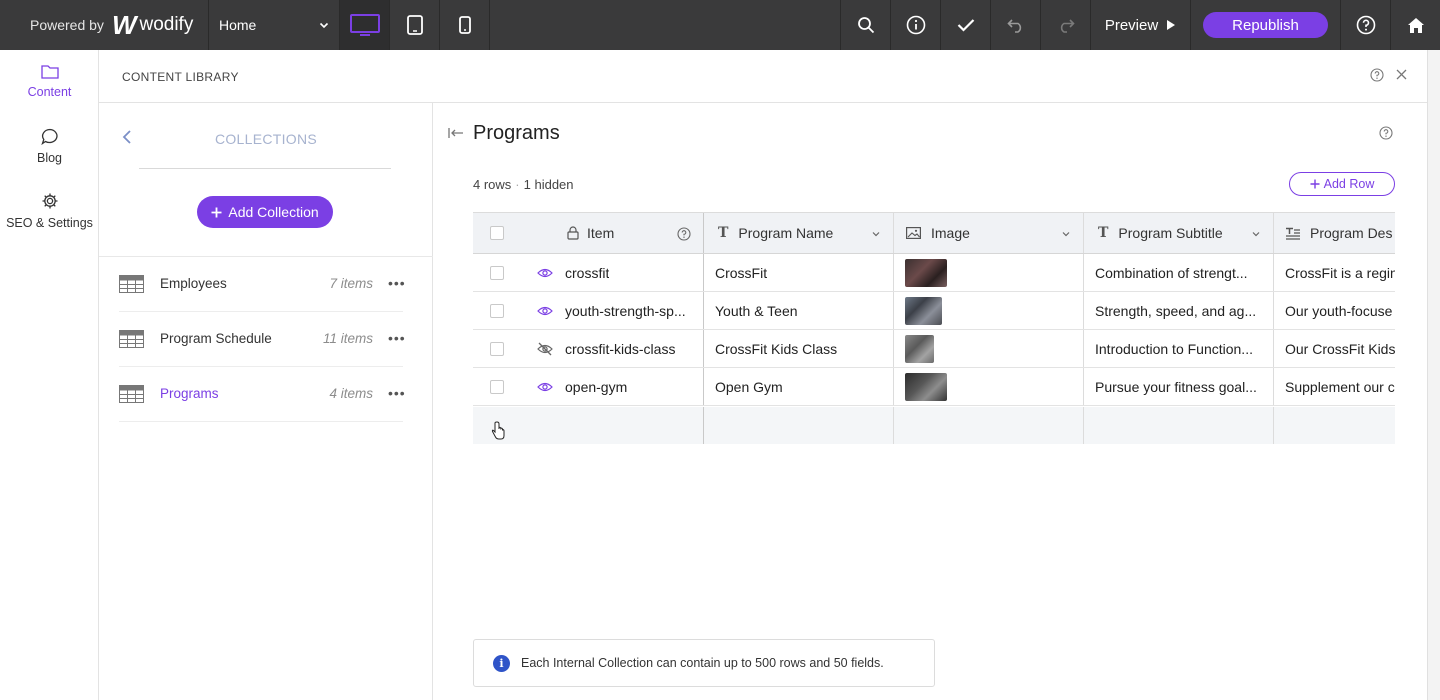 The image size is (1440, 700). Describe the element at coordinates (590, 233) in the screenshot. I see `column-header-item: Item` at that location.